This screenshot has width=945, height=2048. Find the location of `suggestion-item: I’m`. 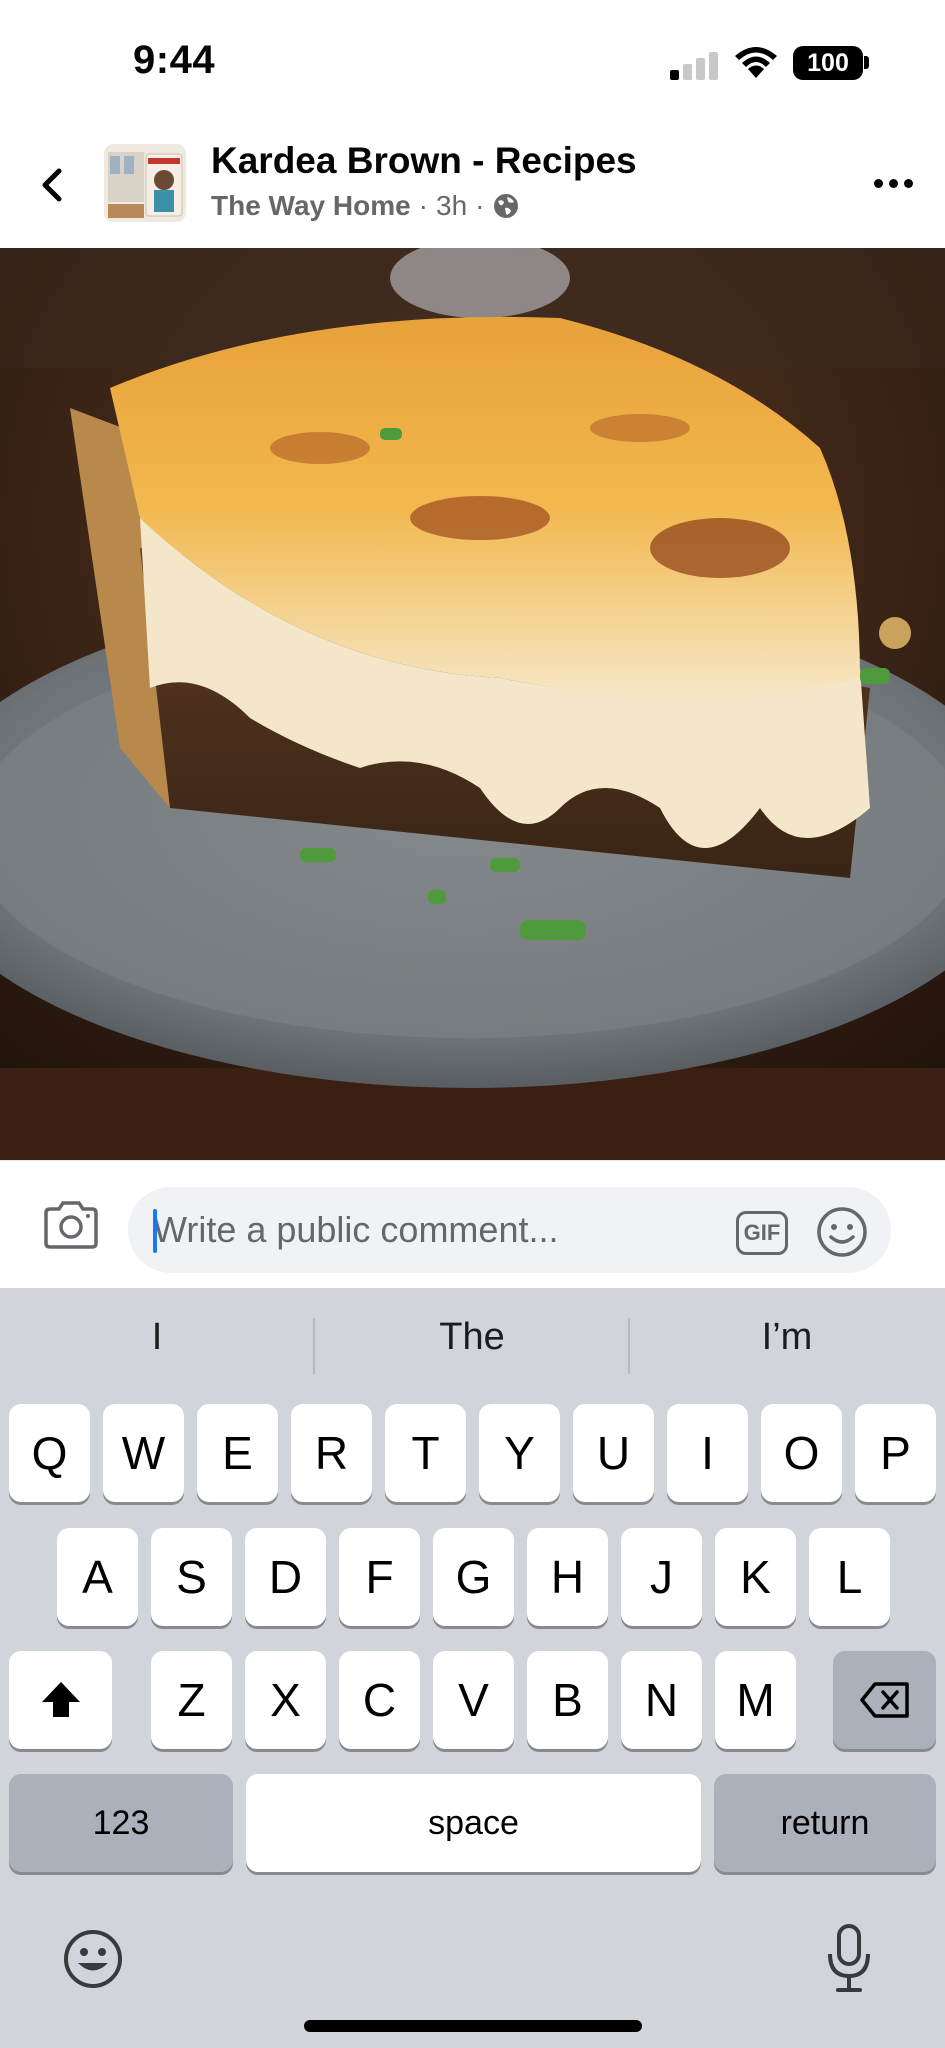

suggestion-item: I’m is located at coordinates (787, 1337).